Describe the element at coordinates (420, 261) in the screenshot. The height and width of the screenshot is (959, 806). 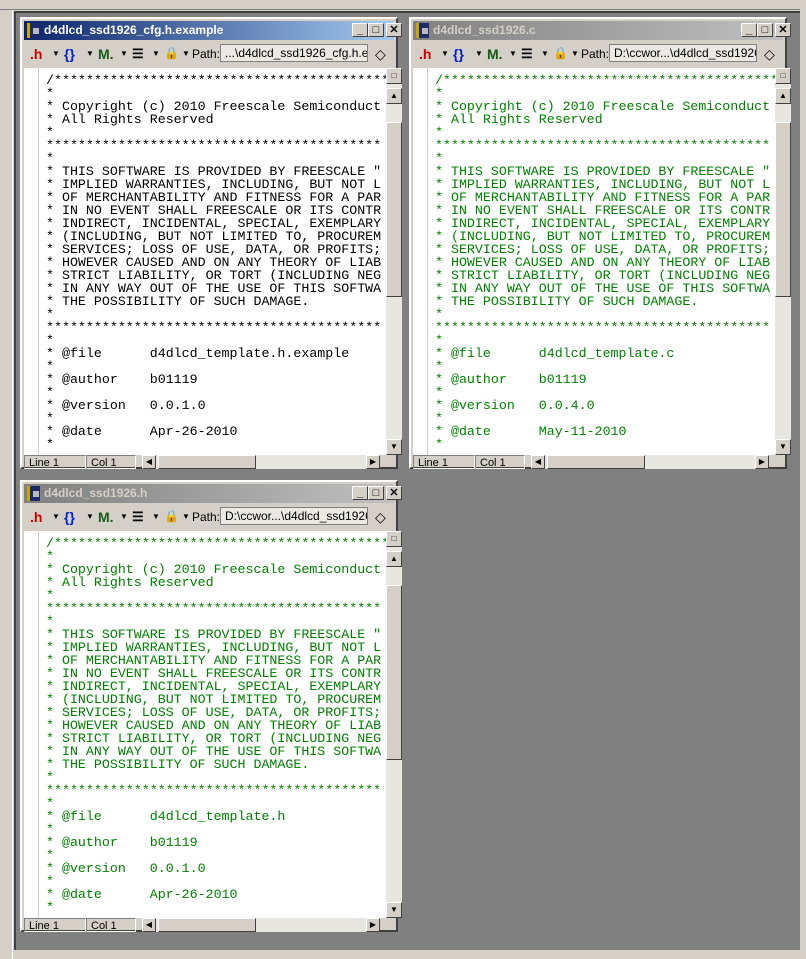
I see `gutter` at that location.